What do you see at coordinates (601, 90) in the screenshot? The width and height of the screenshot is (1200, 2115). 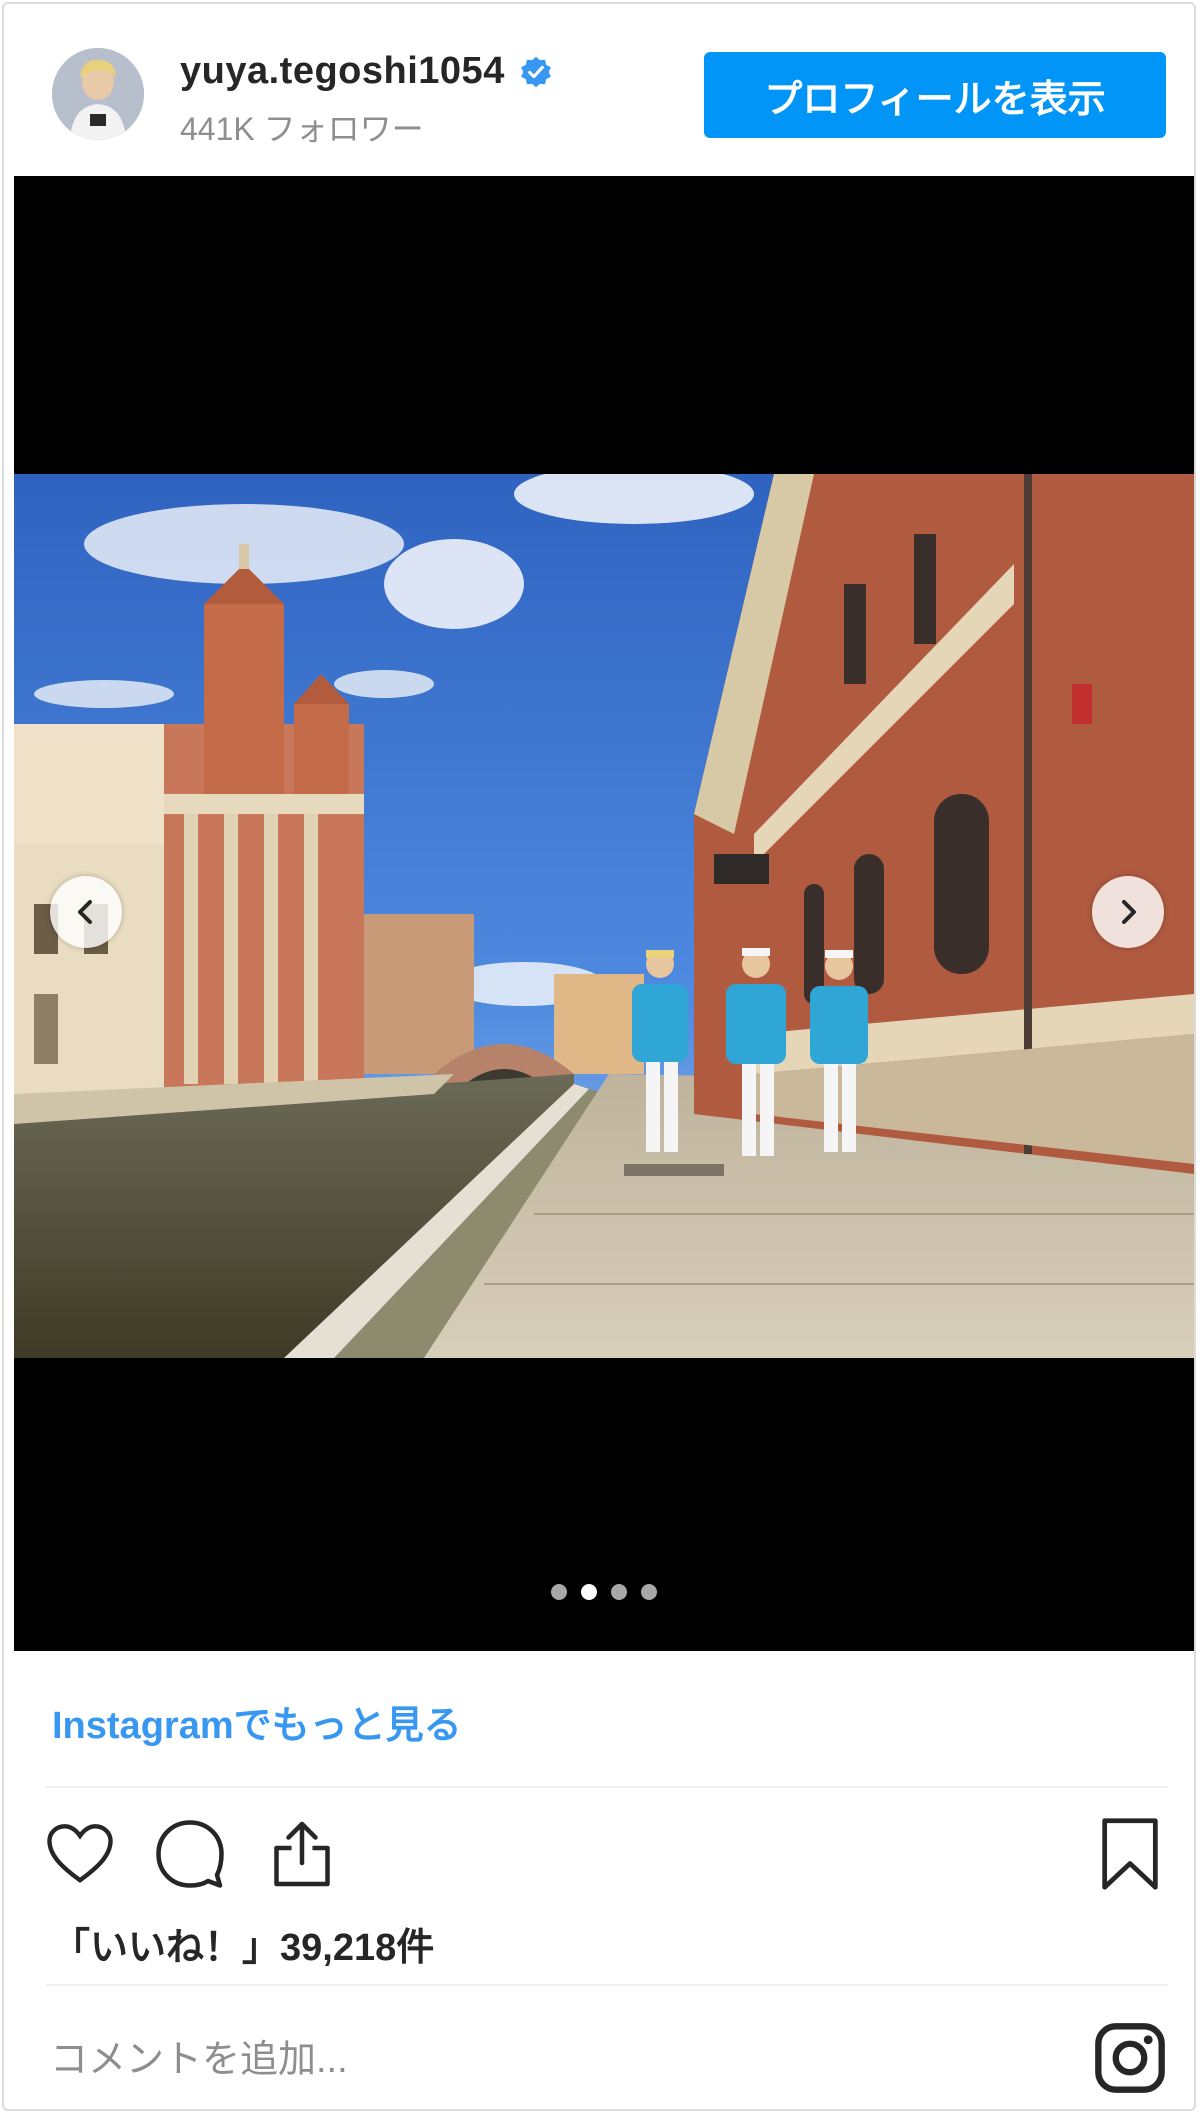 I see `post-header: yuya.tegoshi1054 441K フォロワー プロフィールを表示` at bounding box center [601, 90].